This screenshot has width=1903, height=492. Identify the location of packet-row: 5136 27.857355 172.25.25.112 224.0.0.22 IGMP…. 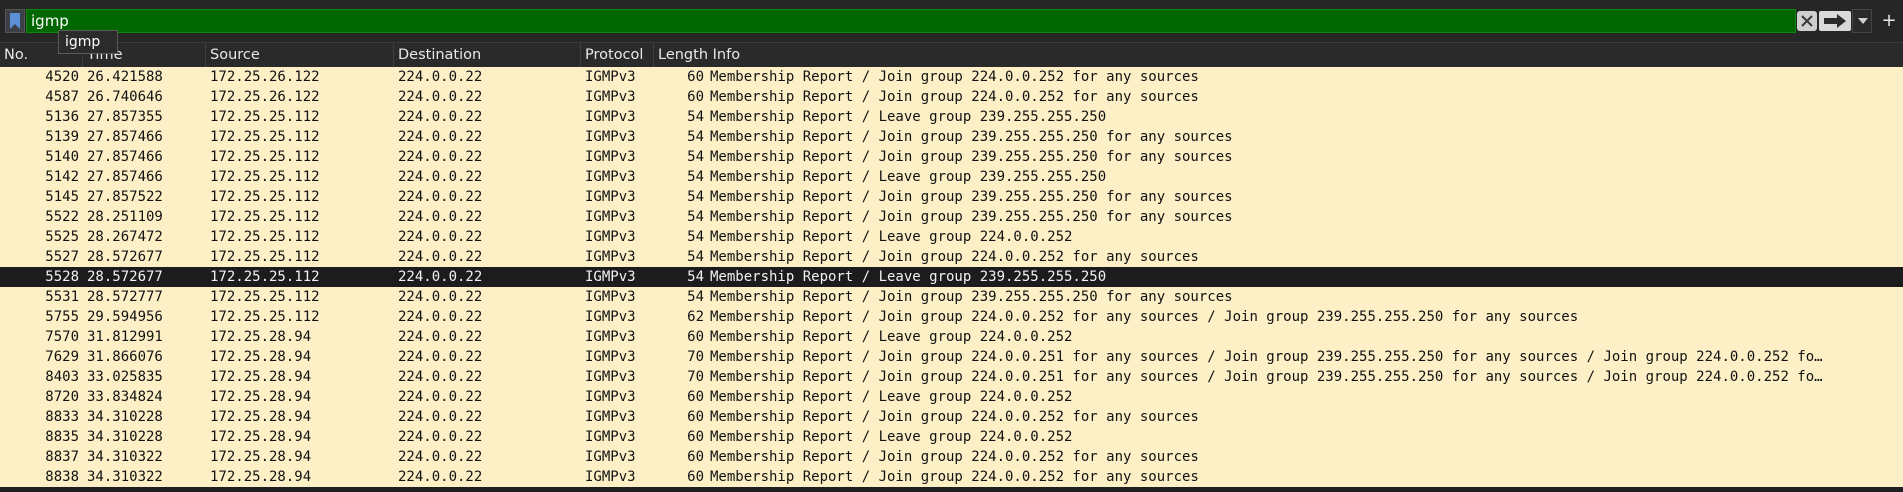
(951, 117).